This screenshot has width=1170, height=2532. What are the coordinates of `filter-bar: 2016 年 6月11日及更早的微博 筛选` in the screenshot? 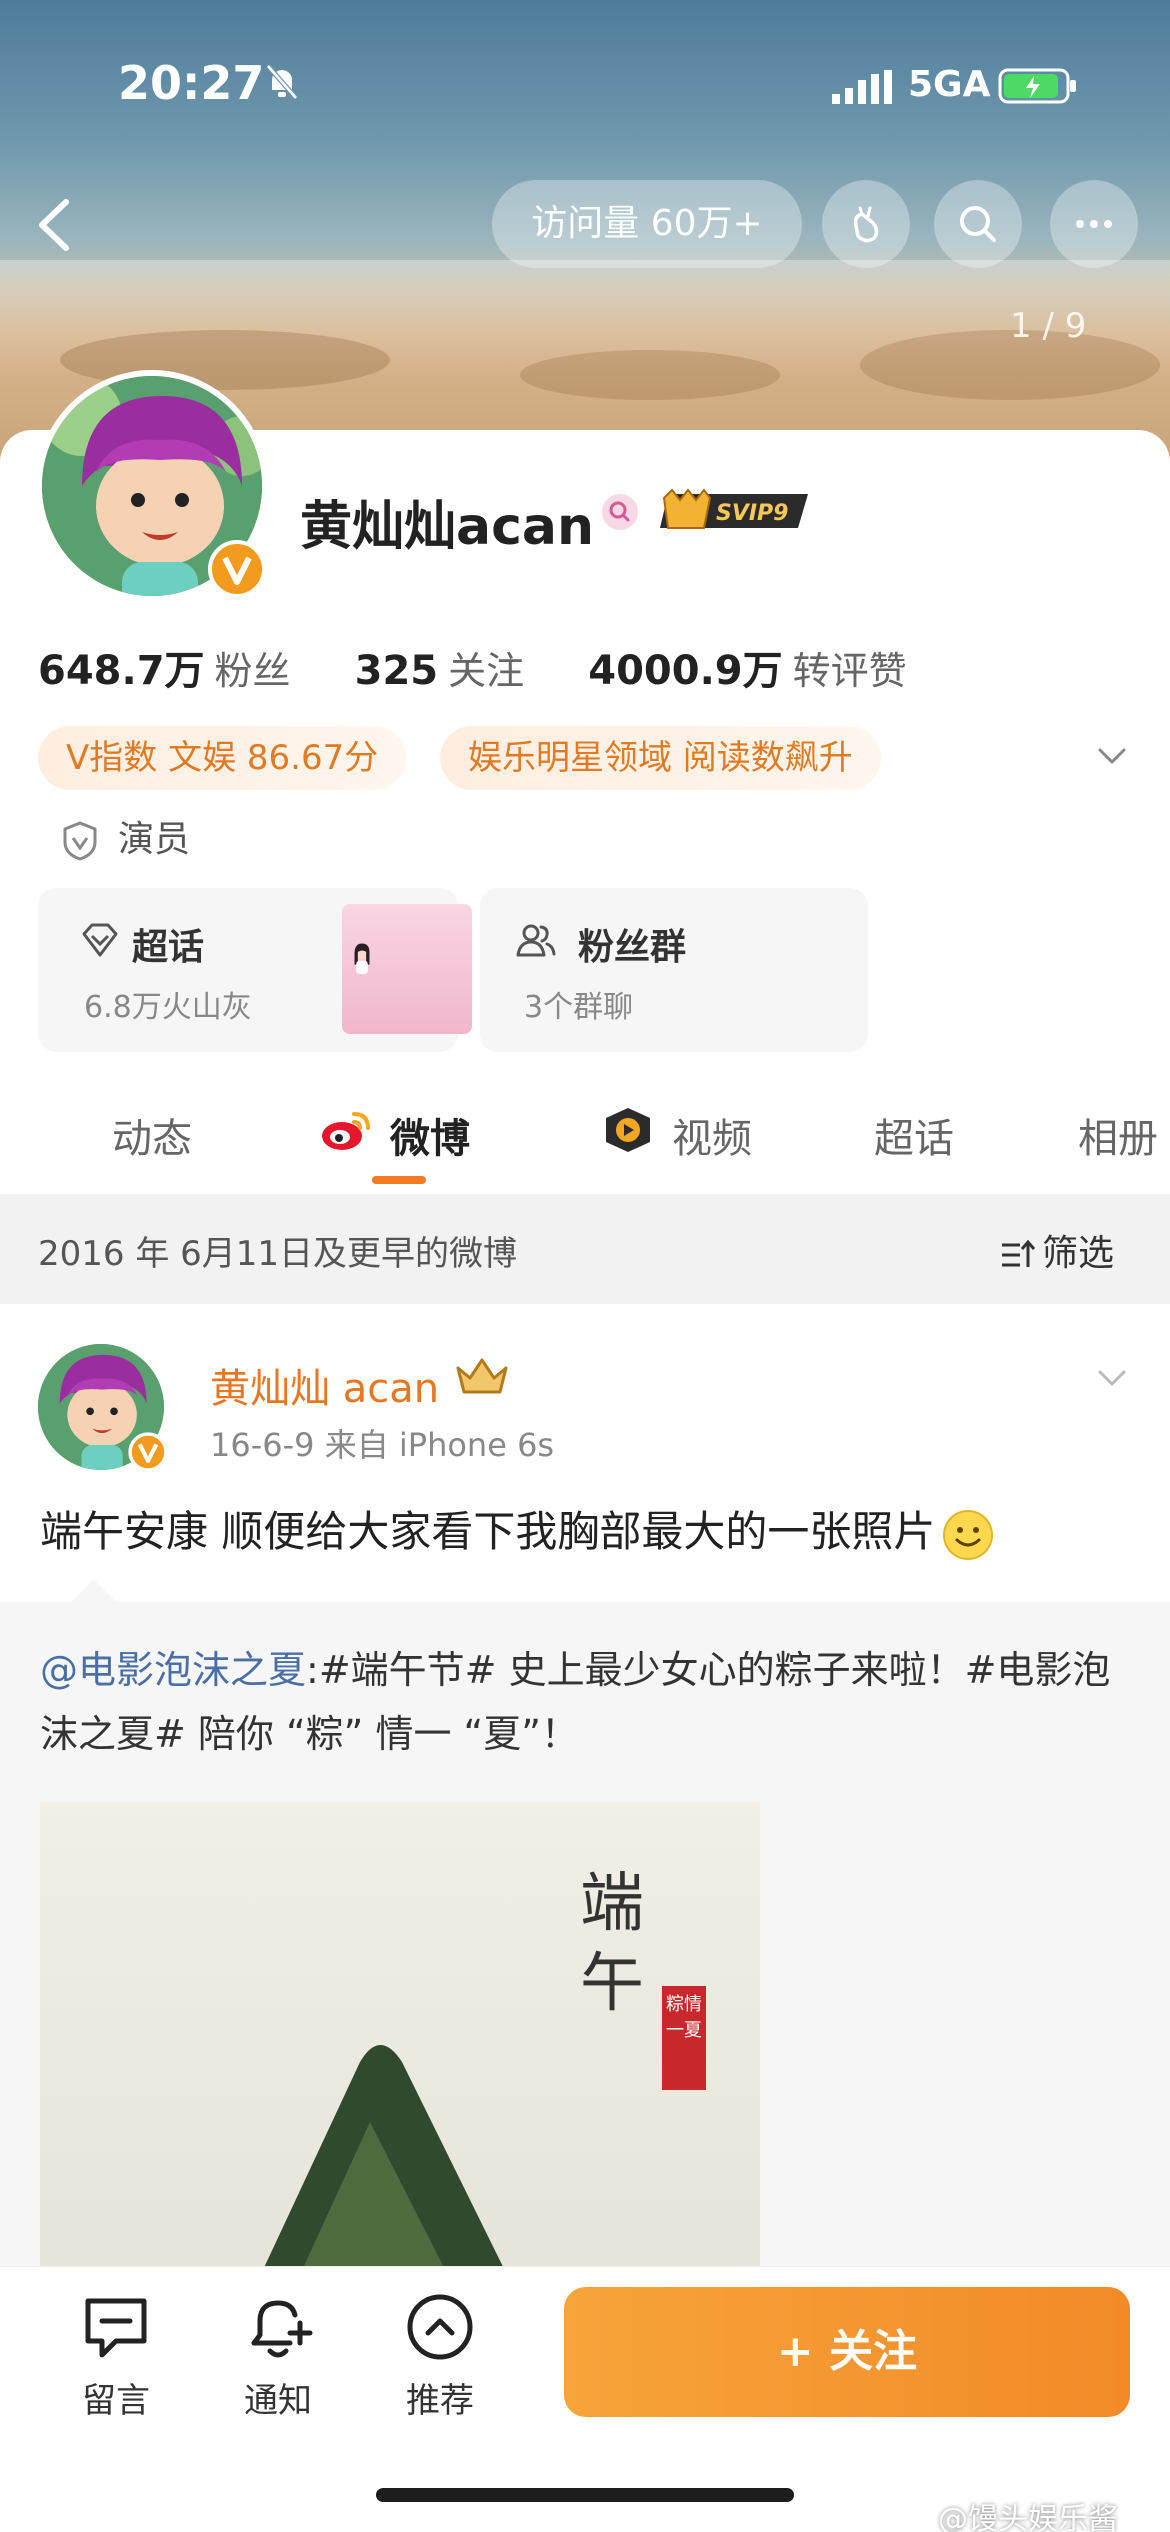 It's located at (585, 1249).